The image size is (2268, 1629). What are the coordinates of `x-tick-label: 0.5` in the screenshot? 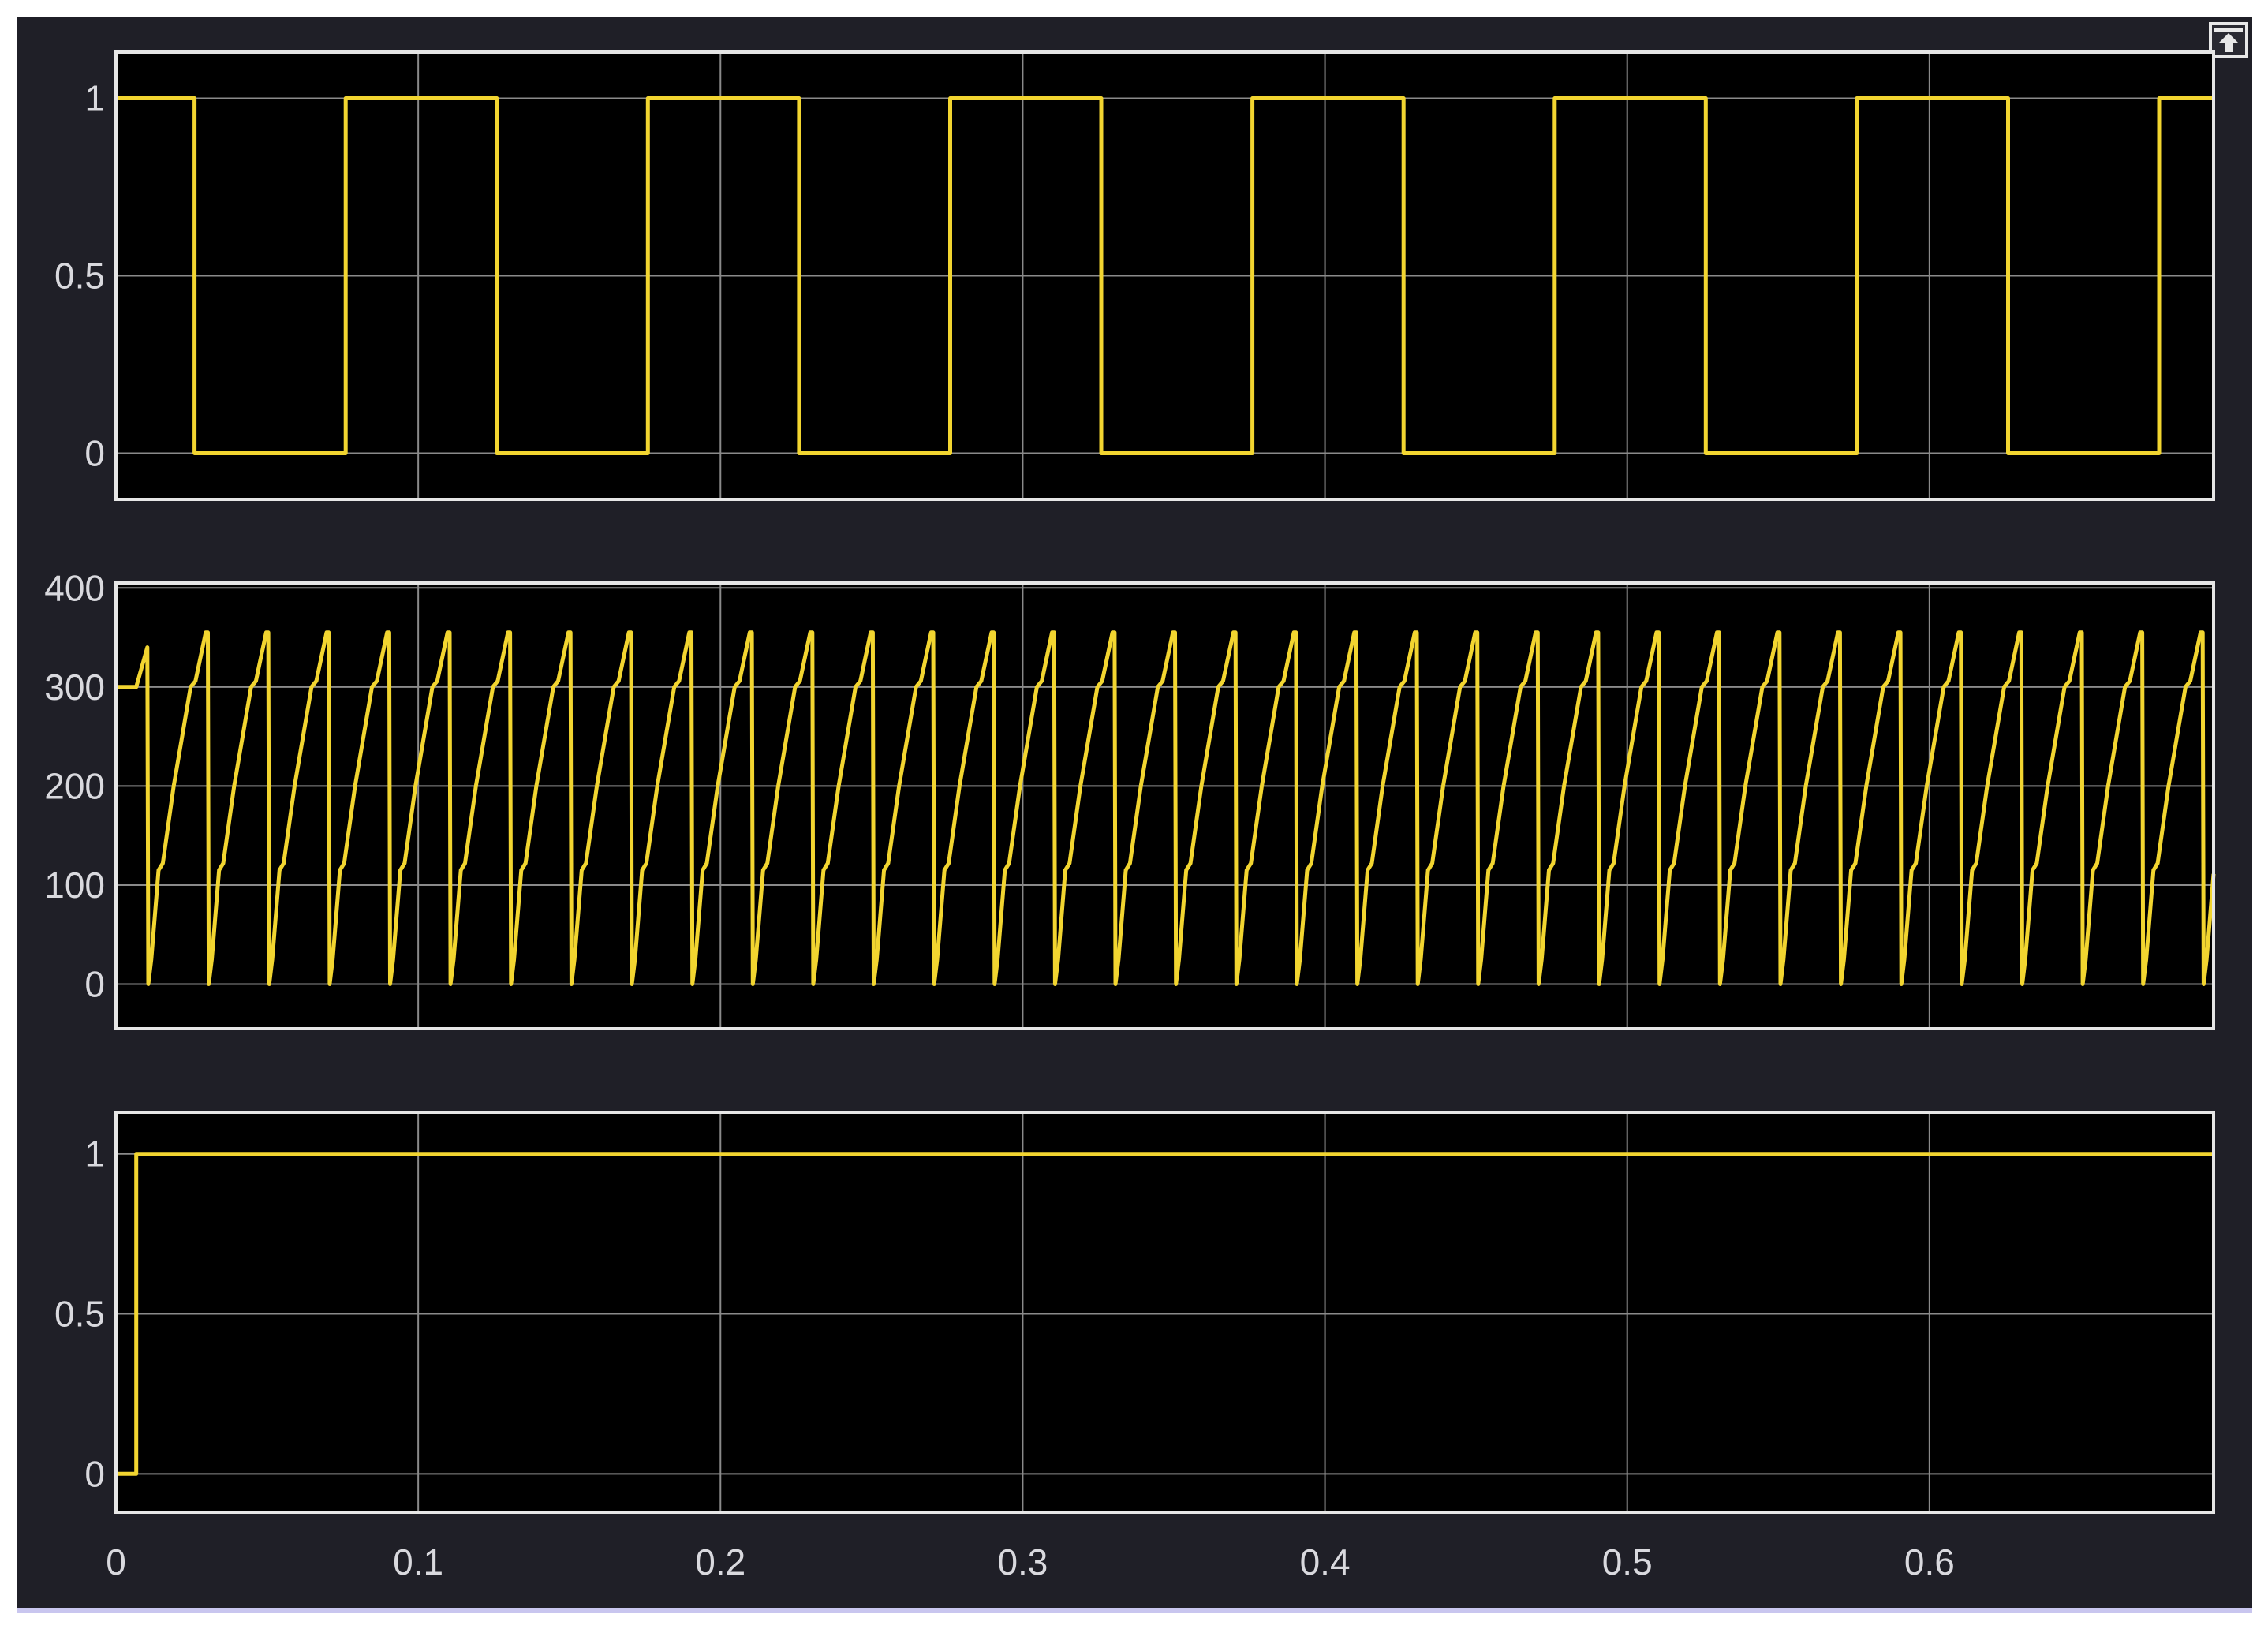 It's located at (1627, 1561).